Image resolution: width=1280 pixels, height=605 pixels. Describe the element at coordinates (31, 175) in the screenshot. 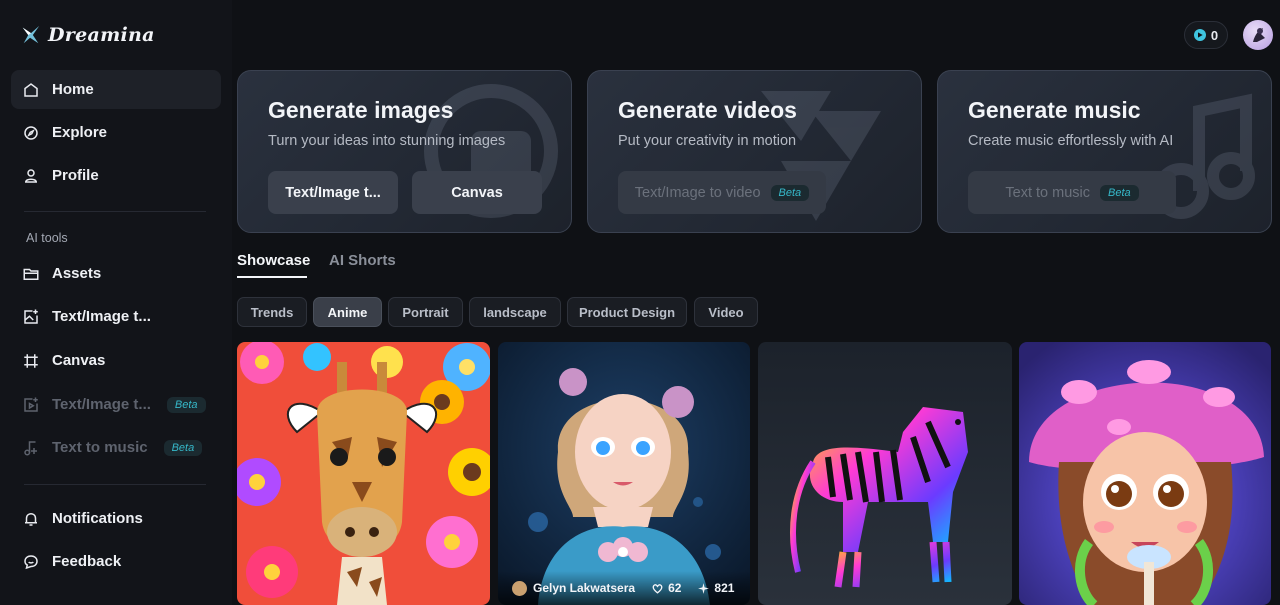

I see `user-icon` at that location.